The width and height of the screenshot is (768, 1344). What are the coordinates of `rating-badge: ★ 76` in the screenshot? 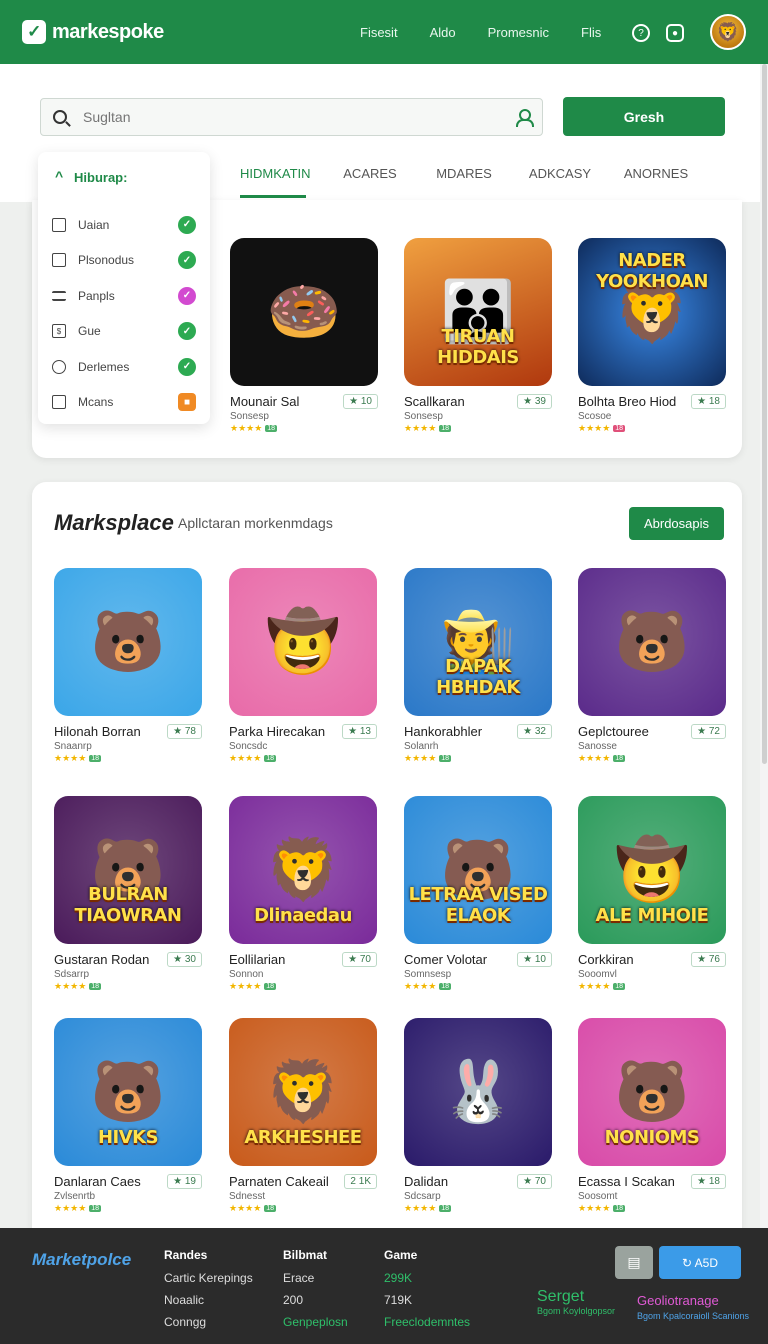 It's located at (708, 959).